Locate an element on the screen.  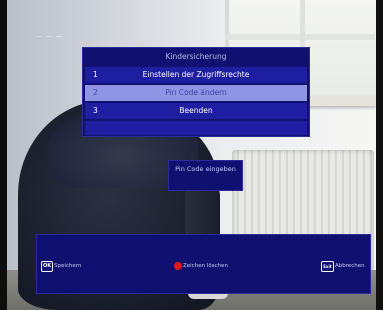
pin-prompt: Pin Code eingeben is located at coordinates (205, 169).